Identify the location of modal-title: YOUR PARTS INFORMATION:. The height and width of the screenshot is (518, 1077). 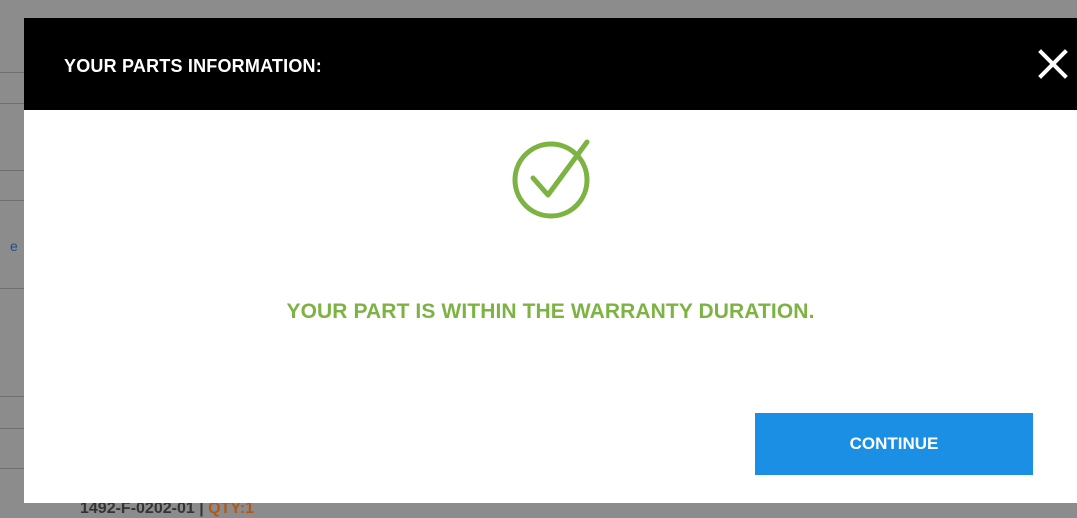
(193, 66).